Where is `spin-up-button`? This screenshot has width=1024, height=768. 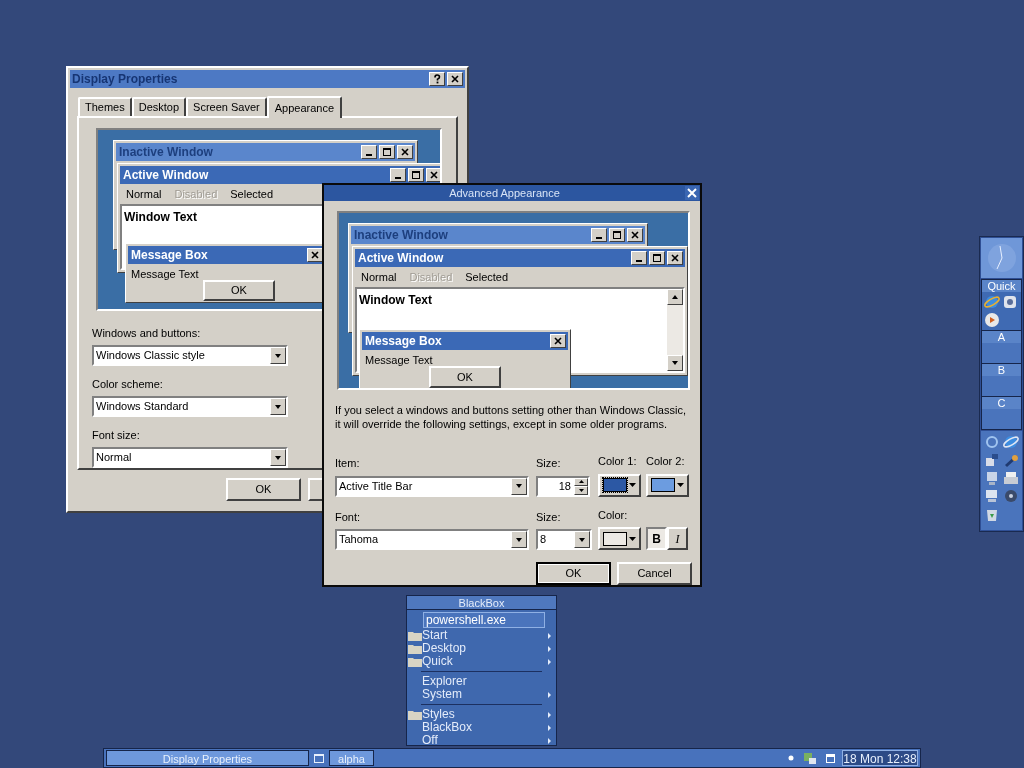
spin-up-button is located at coordinates (581, 481).